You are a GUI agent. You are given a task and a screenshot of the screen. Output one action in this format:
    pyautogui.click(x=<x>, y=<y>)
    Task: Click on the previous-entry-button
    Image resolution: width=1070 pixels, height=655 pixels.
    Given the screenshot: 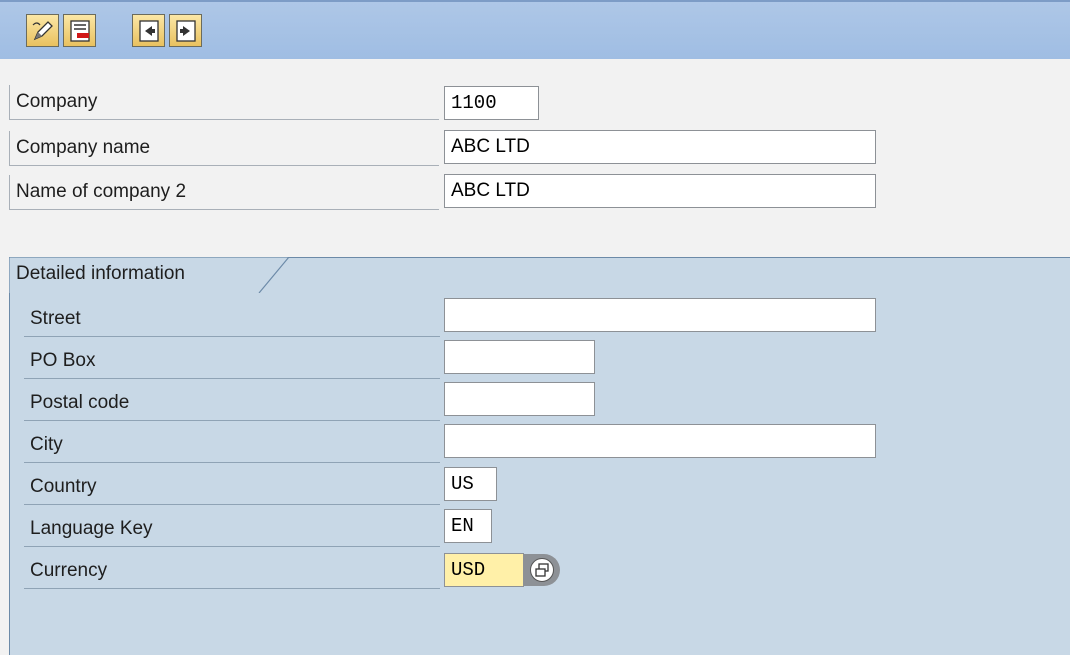 What is the action you would take?
    pyautogui.click(x=148, y=30)
    